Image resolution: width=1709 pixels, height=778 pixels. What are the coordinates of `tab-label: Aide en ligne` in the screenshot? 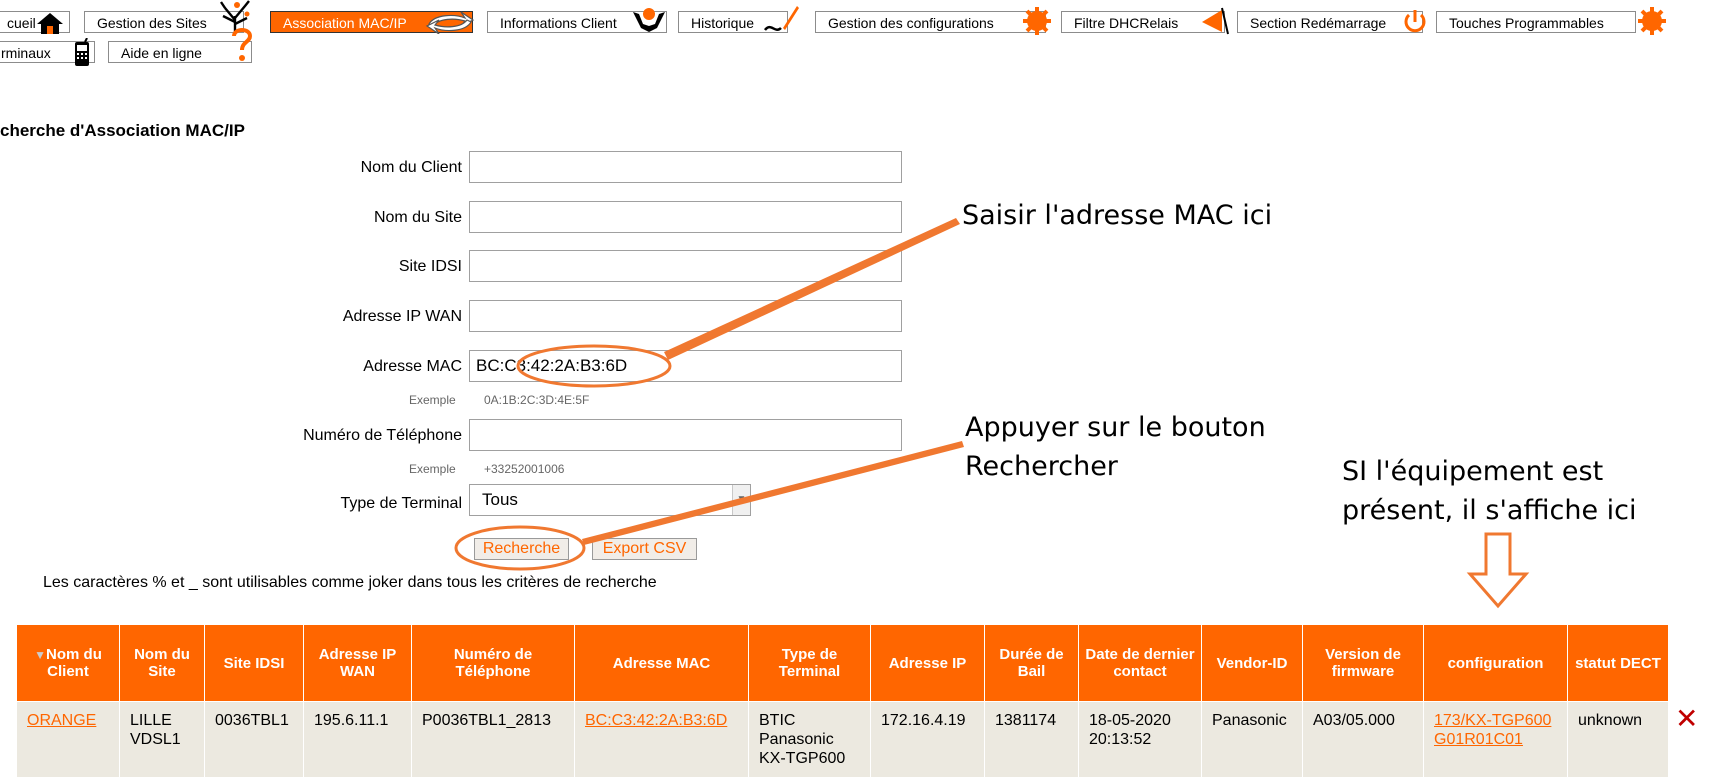 It's located at (161, 53).